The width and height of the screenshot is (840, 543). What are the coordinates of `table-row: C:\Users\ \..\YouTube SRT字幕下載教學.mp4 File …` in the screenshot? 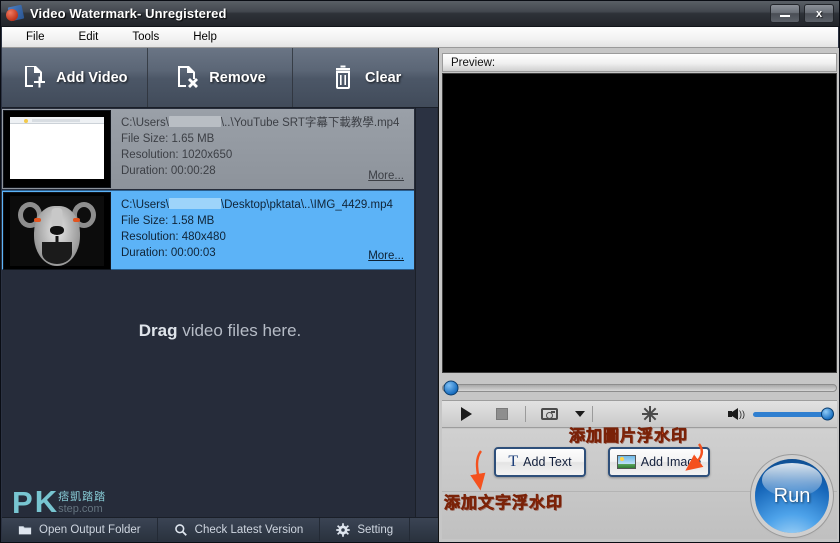 It's located at (208, 149).